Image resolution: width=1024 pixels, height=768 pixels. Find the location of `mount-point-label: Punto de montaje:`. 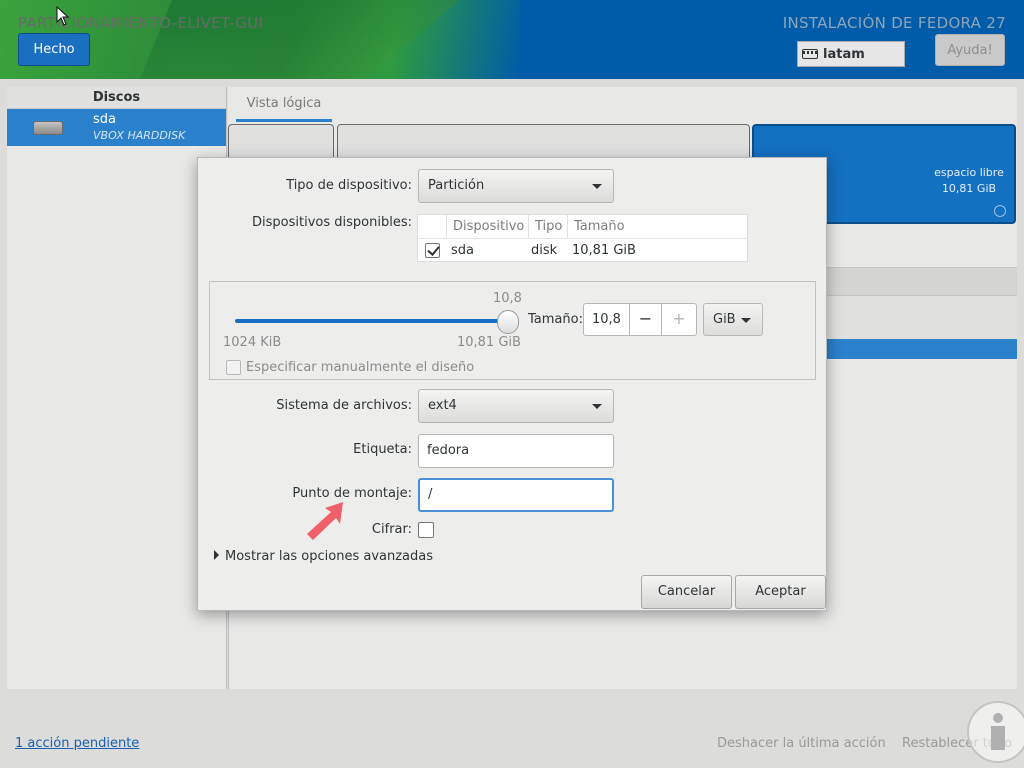

mount-point-label: Punto de montaje: is located at coordinates (352, 493).